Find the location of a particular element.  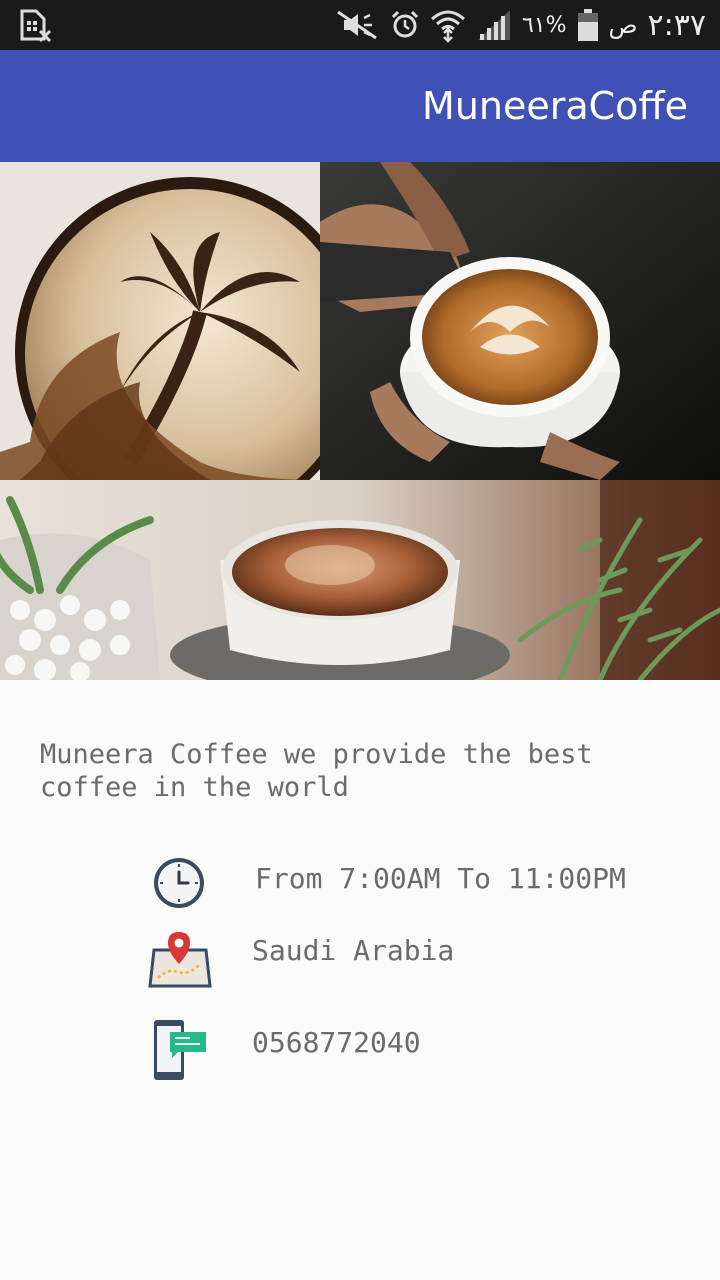

phone-text: 0568772040 is located at coordinates (336, 1042).